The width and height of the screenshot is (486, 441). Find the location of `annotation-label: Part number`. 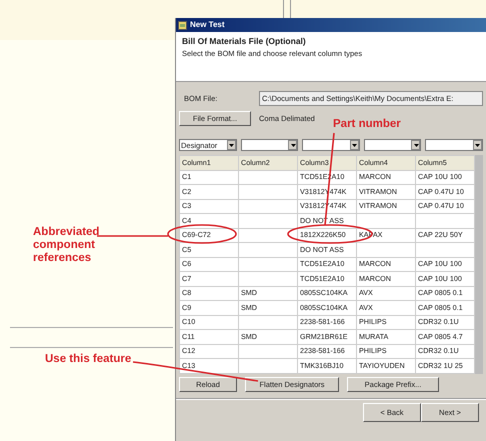

annotation-label: Part number is located at coordinates (367, 125).